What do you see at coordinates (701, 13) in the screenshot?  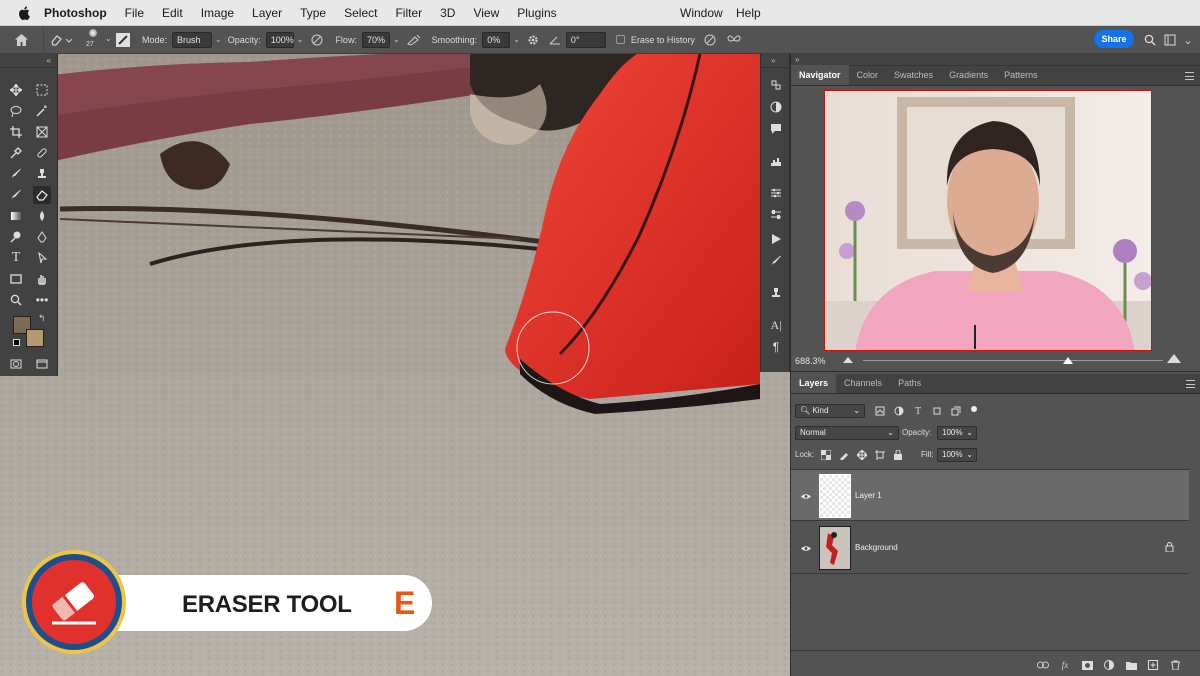 I see `menu-window: Window` at bounding box center [701, 13].